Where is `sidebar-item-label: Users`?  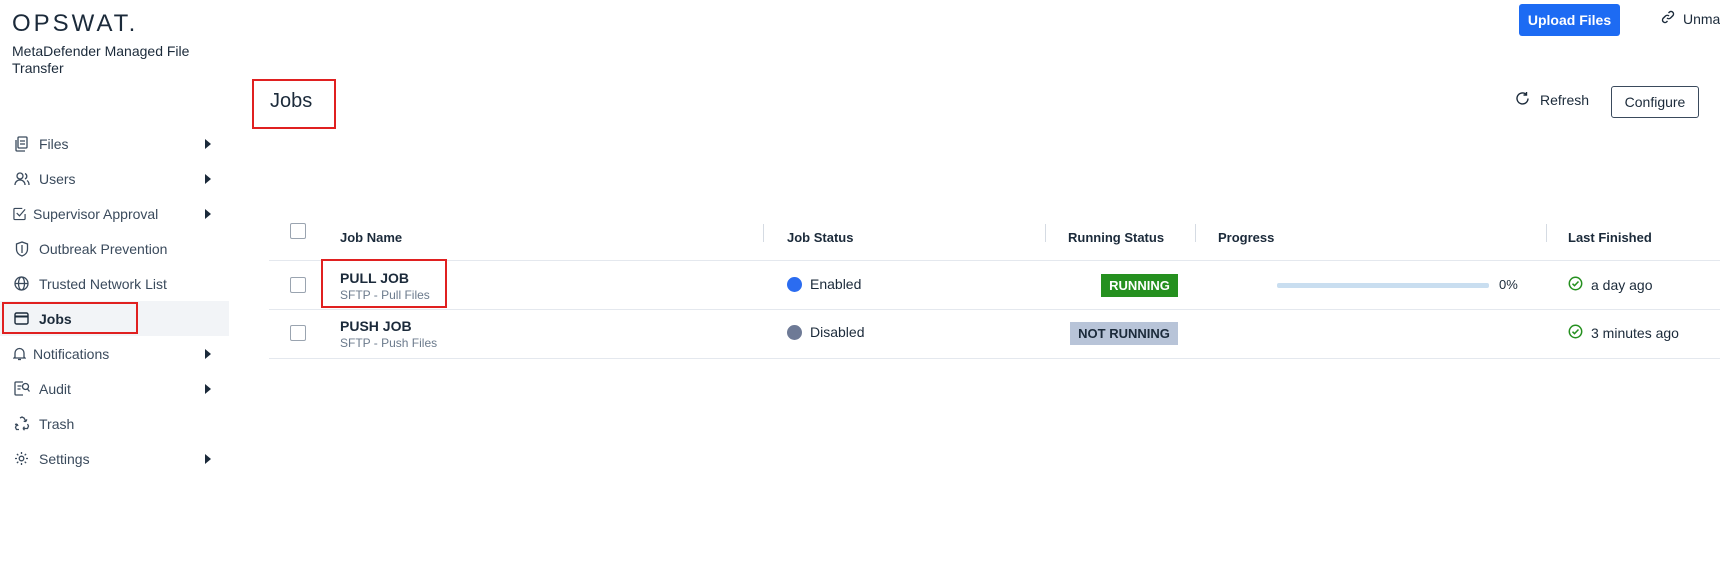
sidebar-item-label: Users is located at coordinates (57, 178).